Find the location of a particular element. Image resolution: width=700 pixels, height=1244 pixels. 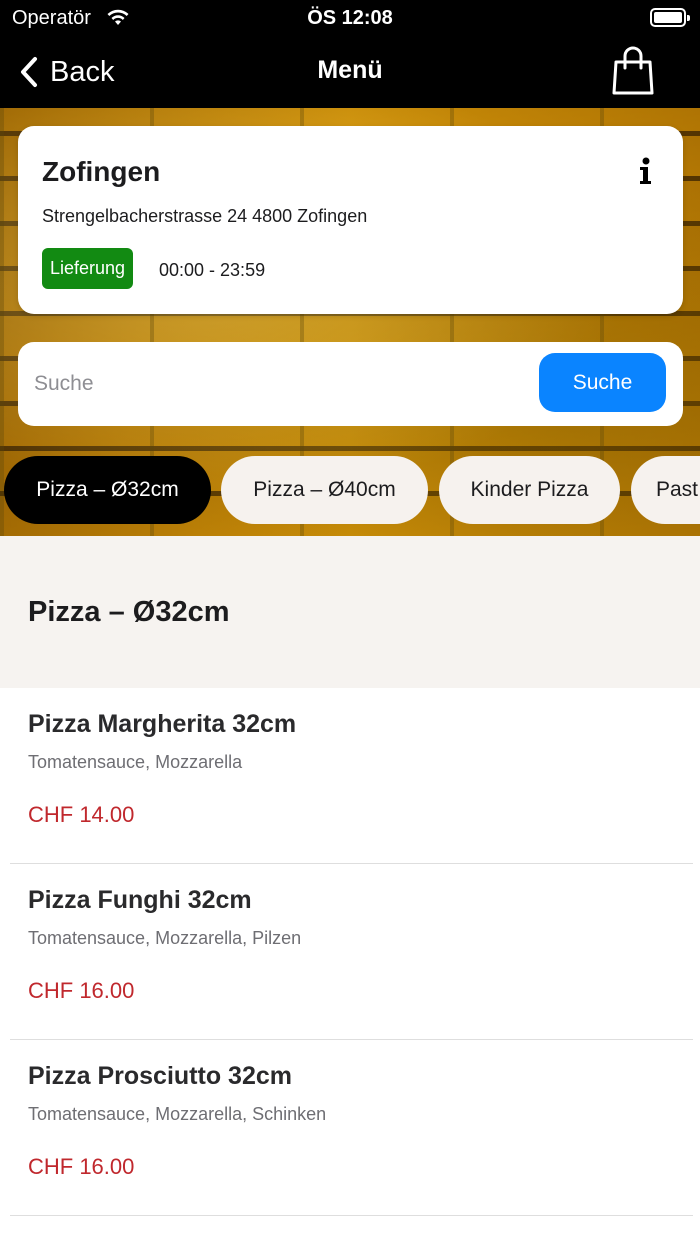

search-button: Suche is located at coordinates (602, 382).